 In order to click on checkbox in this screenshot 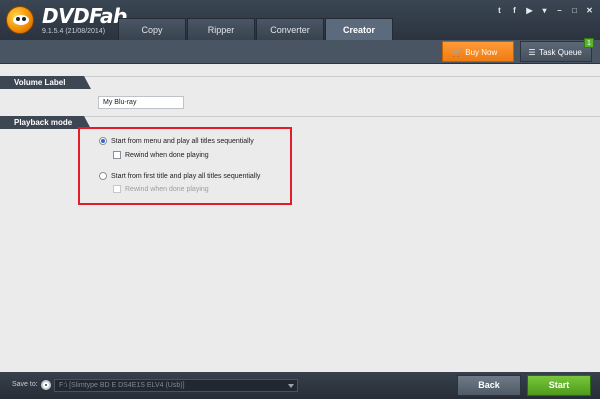, I will do `click(117, 155)`.